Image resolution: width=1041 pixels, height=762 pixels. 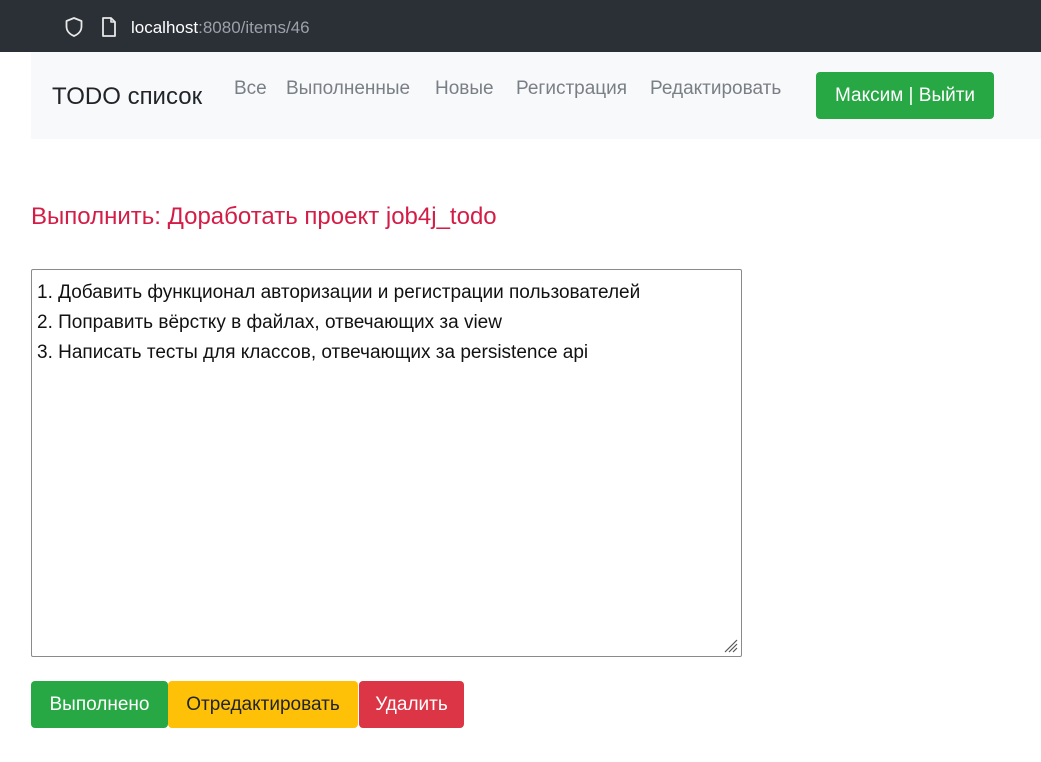 I want to click on nav-link-edit: Редактировать, so click(x=715, y=89).